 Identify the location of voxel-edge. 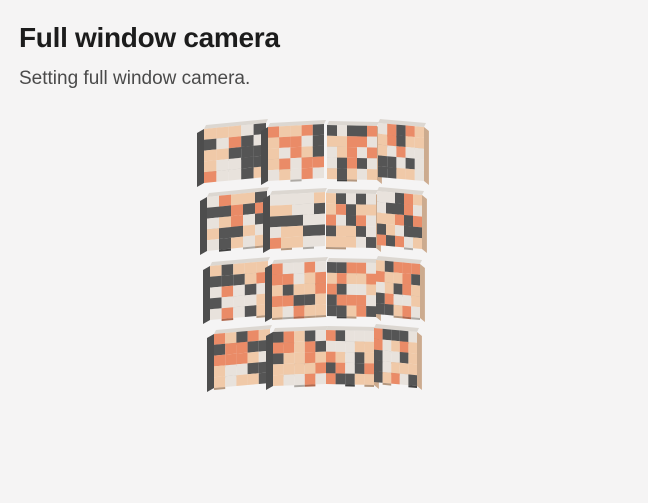
(352, 180).